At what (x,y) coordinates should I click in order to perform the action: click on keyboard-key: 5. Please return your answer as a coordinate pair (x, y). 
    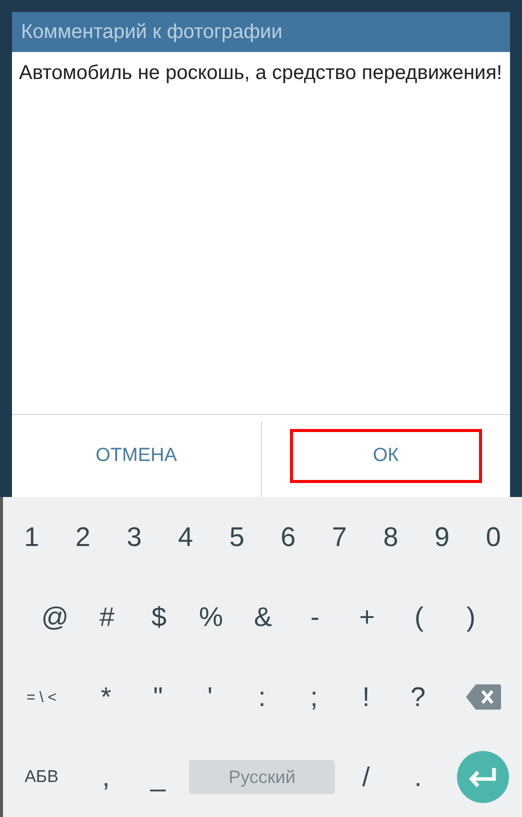
    Looking at the image, I should click on (236, 537).